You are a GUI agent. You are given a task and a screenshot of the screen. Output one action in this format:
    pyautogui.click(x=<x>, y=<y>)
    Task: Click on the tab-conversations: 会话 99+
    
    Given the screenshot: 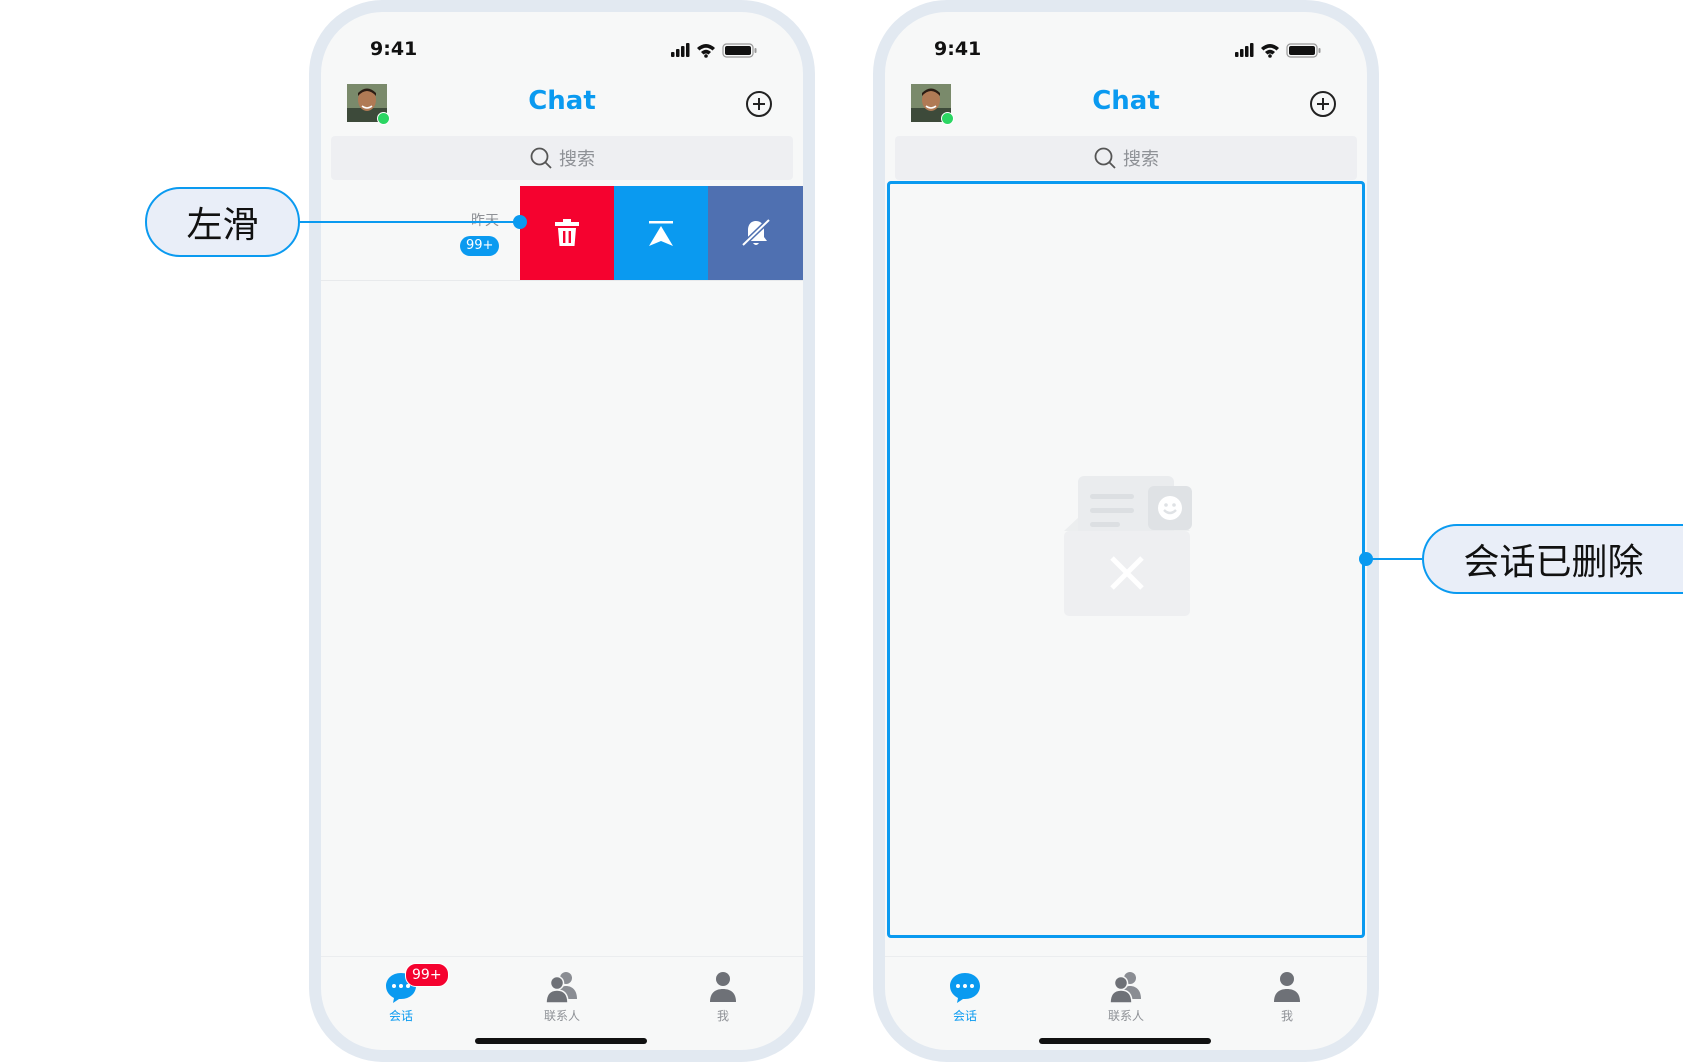 What is the action you would take?
    pyautogui.click(x=405, y=993)
    